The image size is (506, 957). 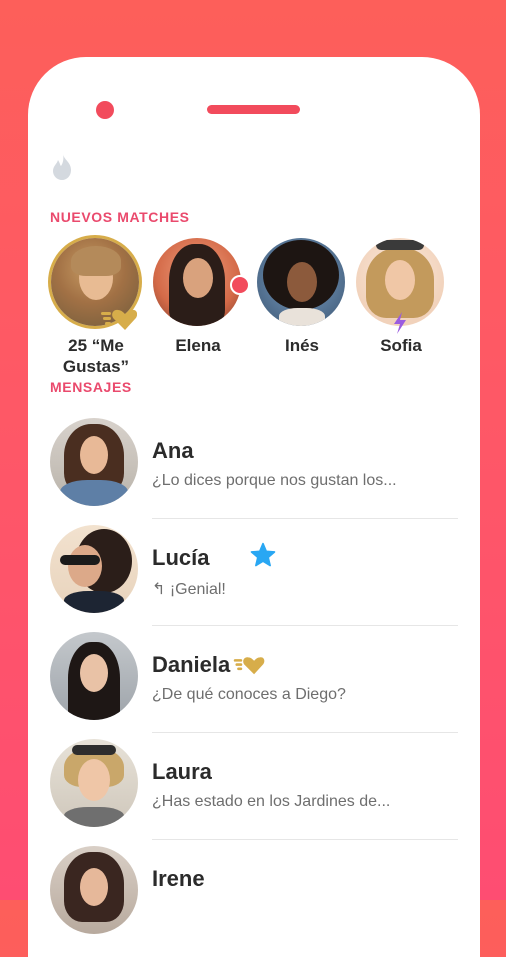 I want to click on star-icon, so click(x=263, y=554).